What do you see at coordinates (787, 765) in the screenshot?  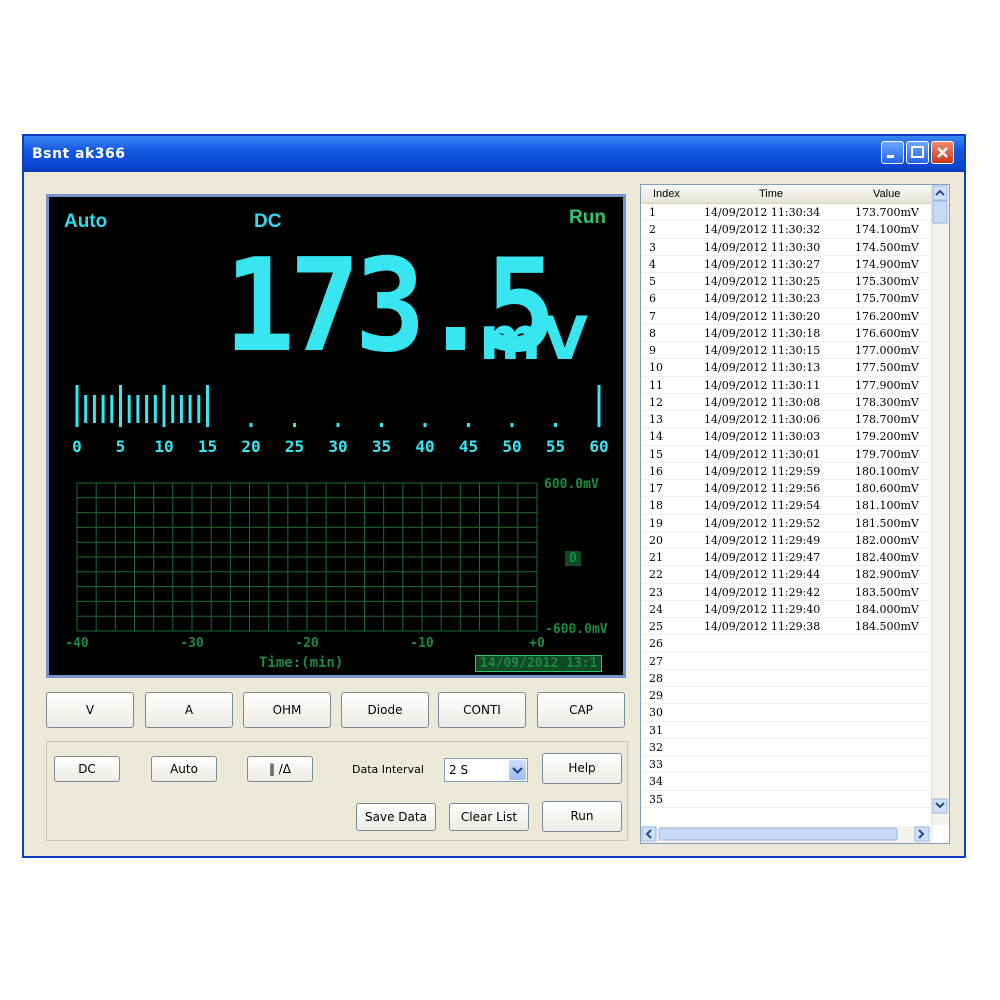 I see `table-row: 33` at bounding box center [787, 765].